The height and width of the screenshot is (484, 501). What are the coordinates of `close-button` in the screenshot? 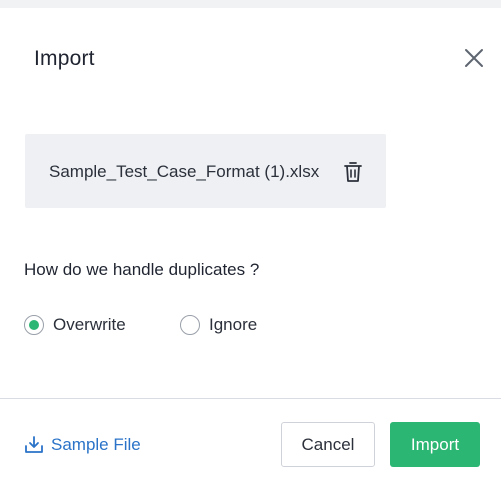 It's located at (474, 58).